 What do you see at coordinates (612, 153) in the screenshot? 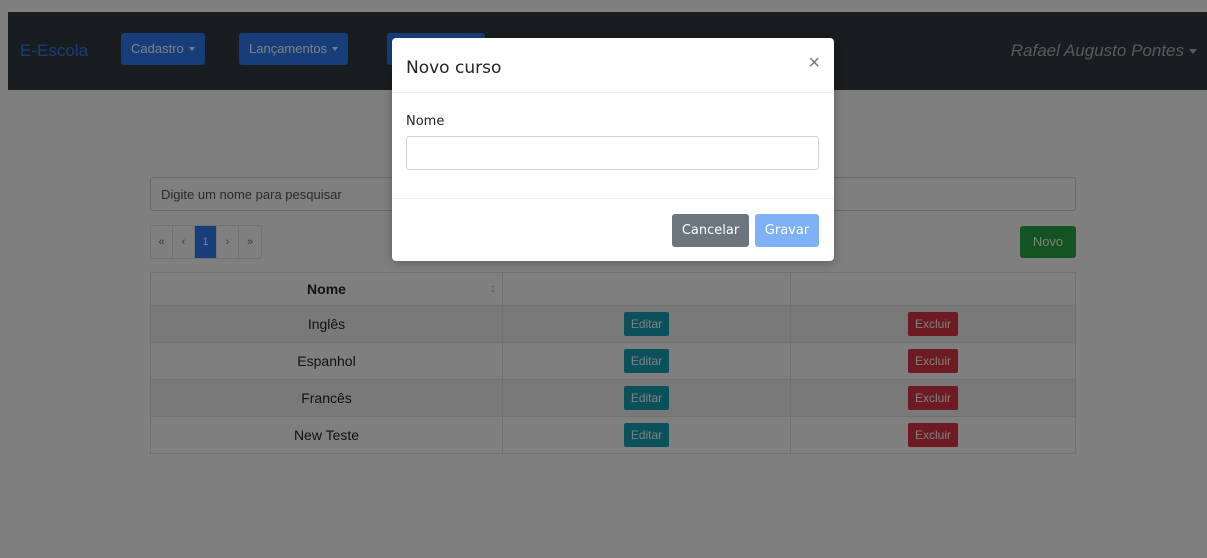
I see `name-field` at bounding box center [612, 153].